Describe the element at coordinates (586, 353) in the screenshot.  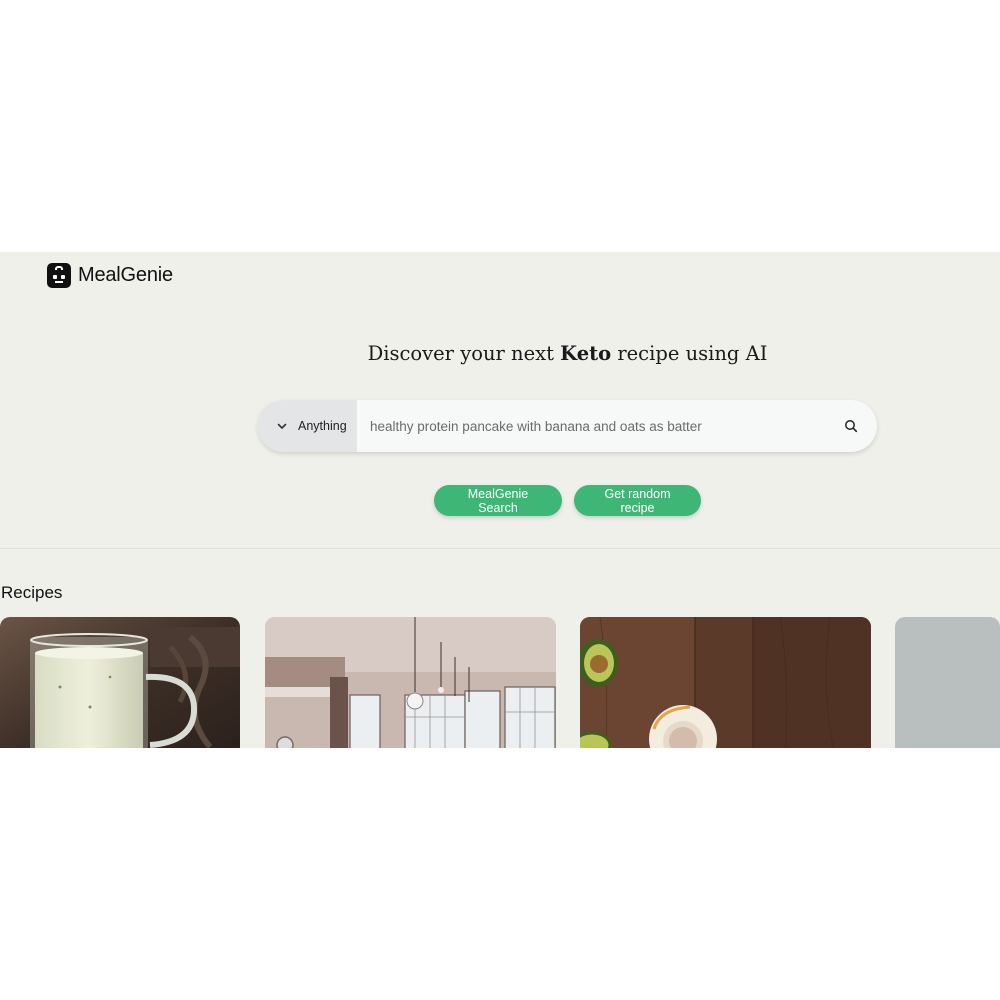
I see `hero-highlight: Keto` at that location.